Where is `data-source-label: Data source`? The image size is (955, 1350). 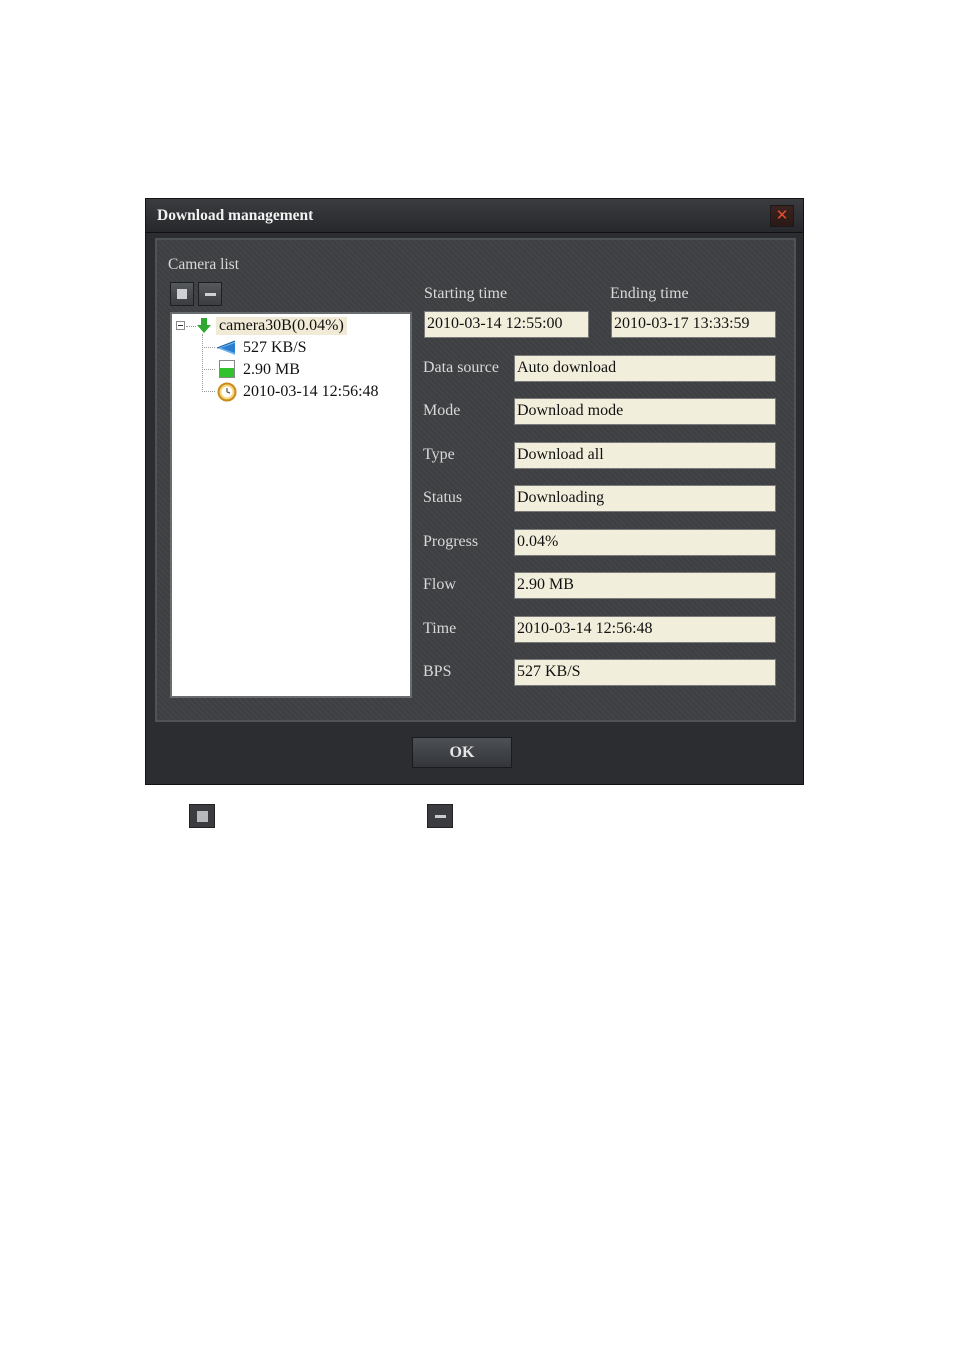 data-source-label: Data source is located at coordinates (461, 367).